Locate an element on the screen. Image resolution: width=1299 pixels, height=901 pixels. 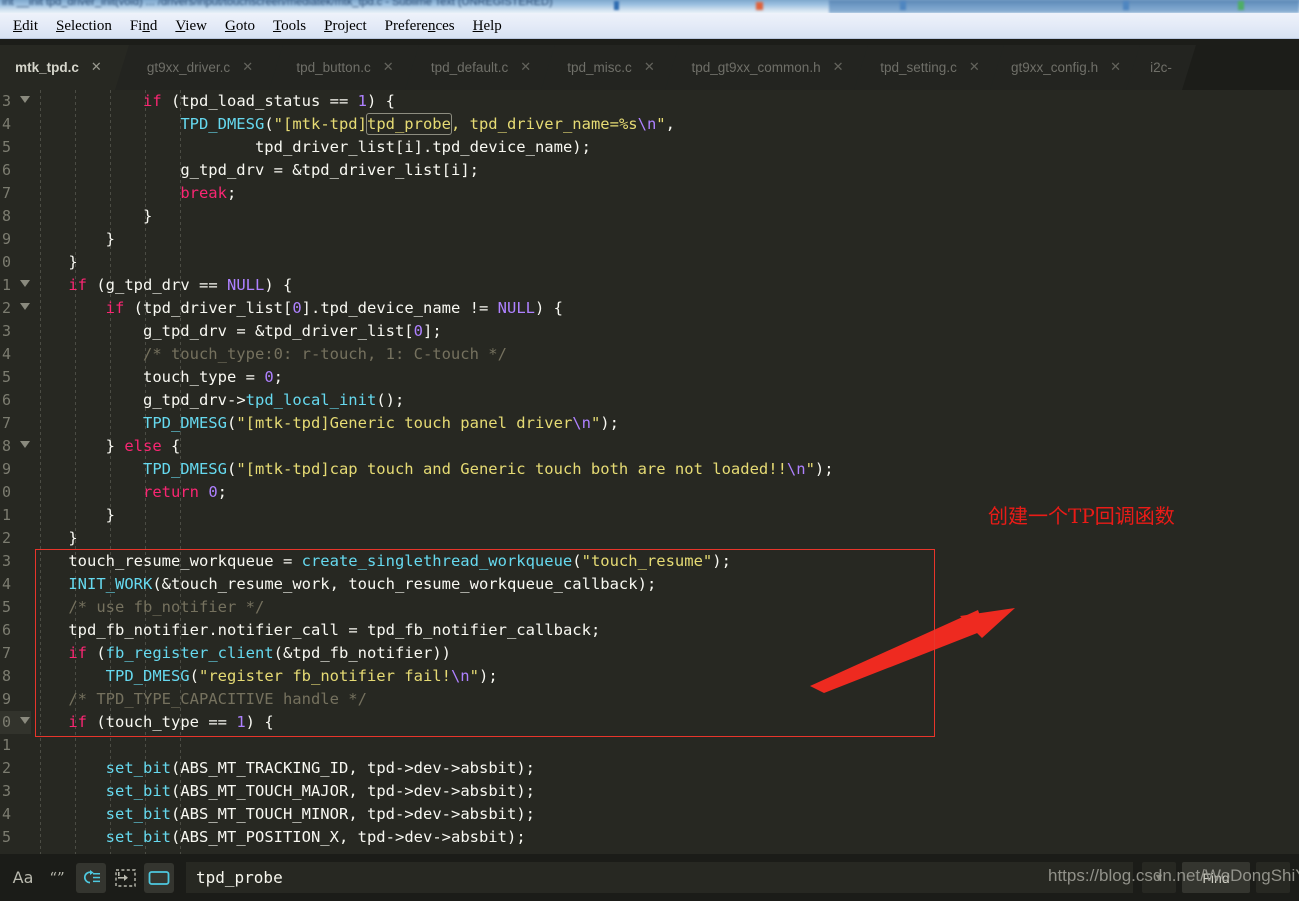
tab-gt9xx-driver-c: gt9xx_driver.c ✕ is located at coordinates (200, 67).